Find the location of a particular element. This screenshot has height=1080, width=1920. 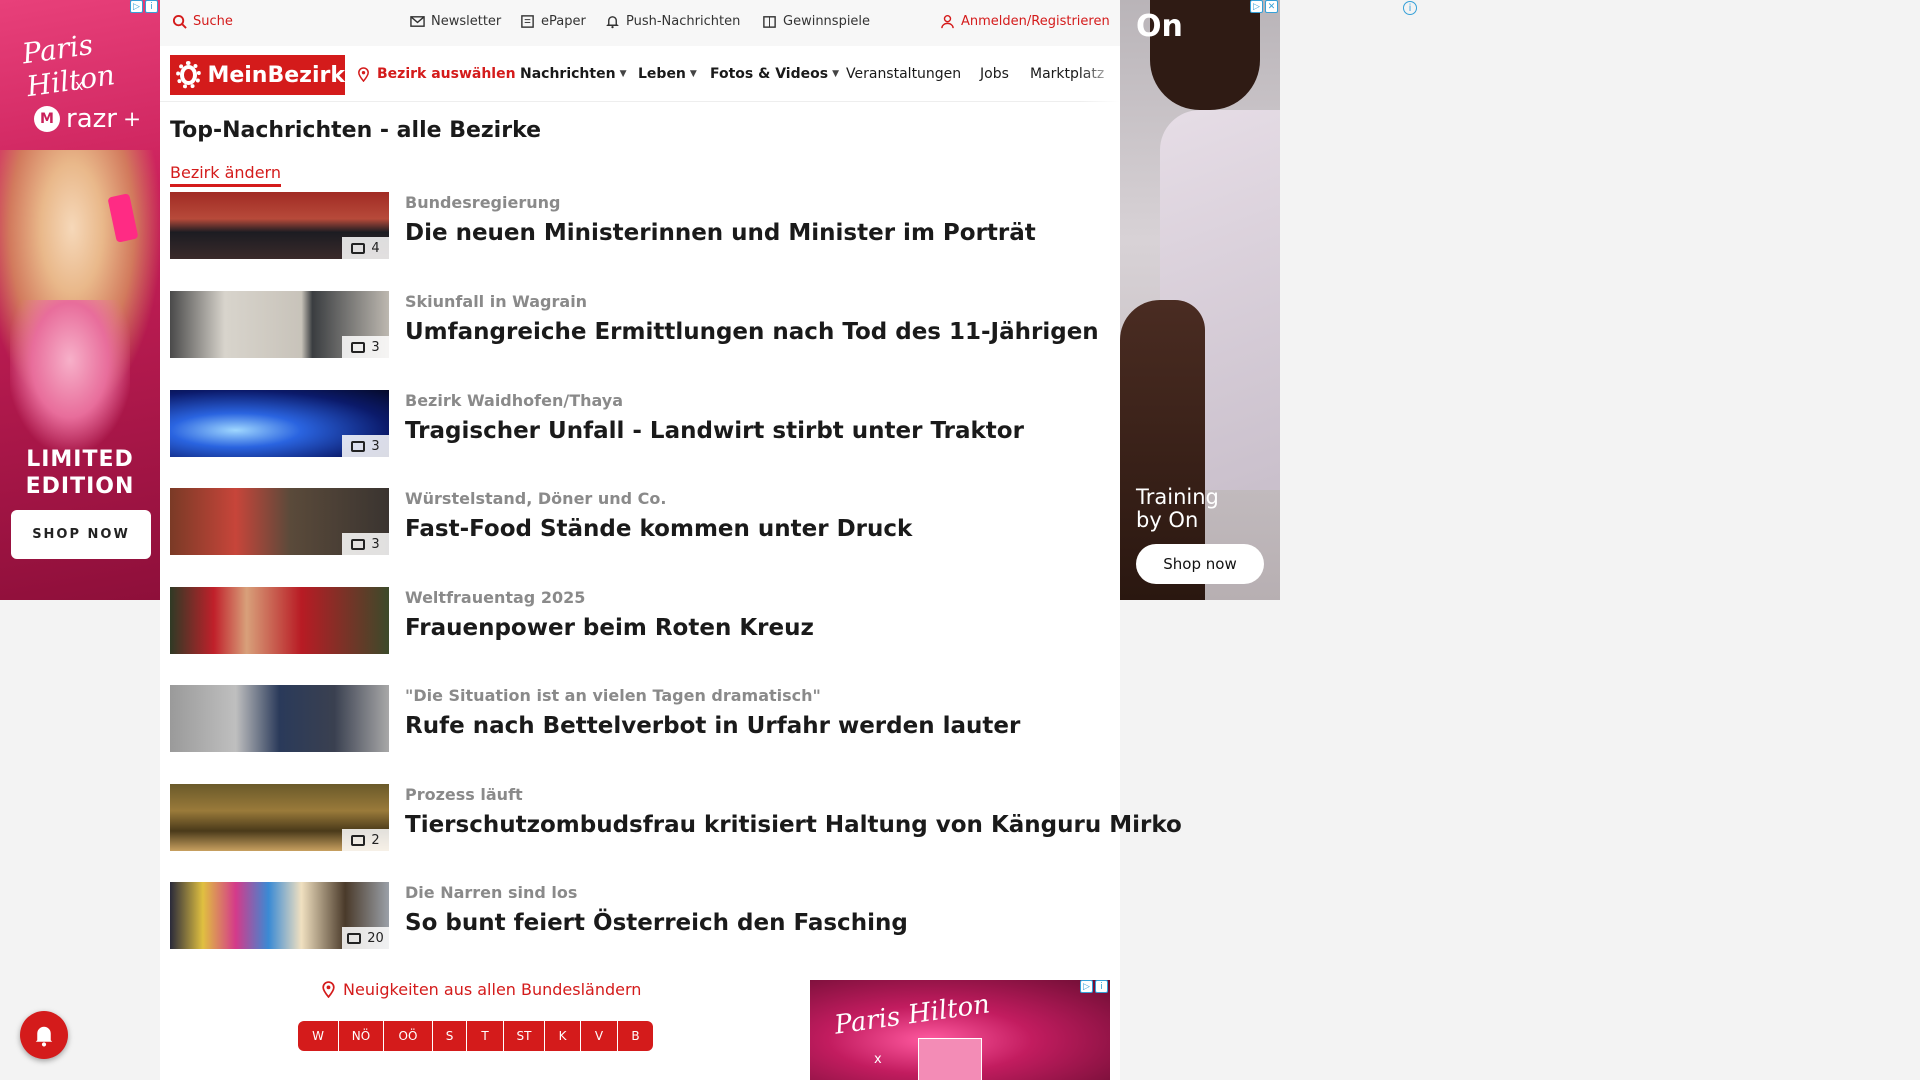

state-button-noe: NÖ is located at coordinates (361, 1036).